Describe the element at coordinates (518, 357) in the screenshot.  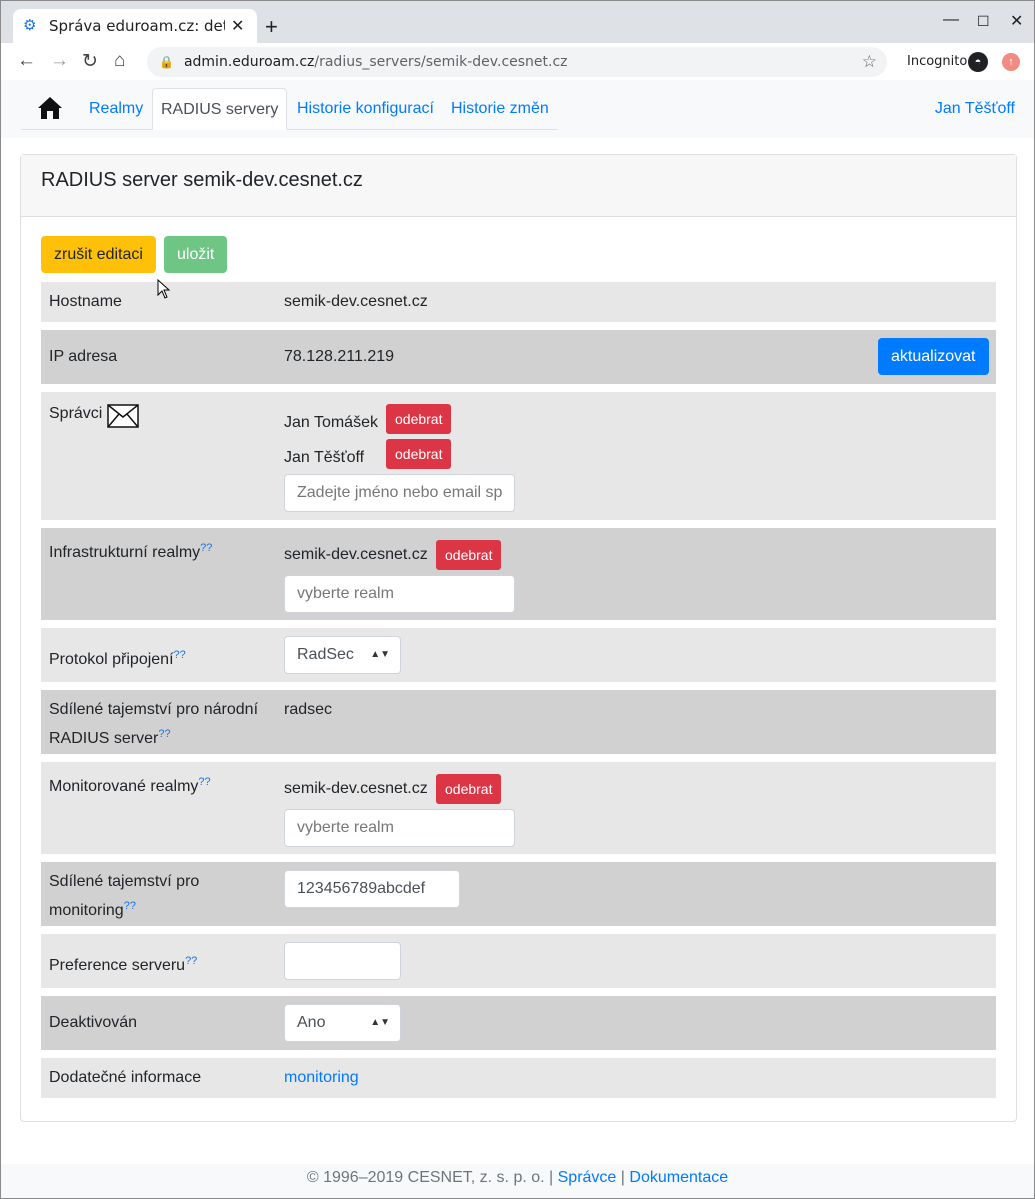
I see `row-ip: IP adresa 78.128.211.219 aktualizovat` at that location.